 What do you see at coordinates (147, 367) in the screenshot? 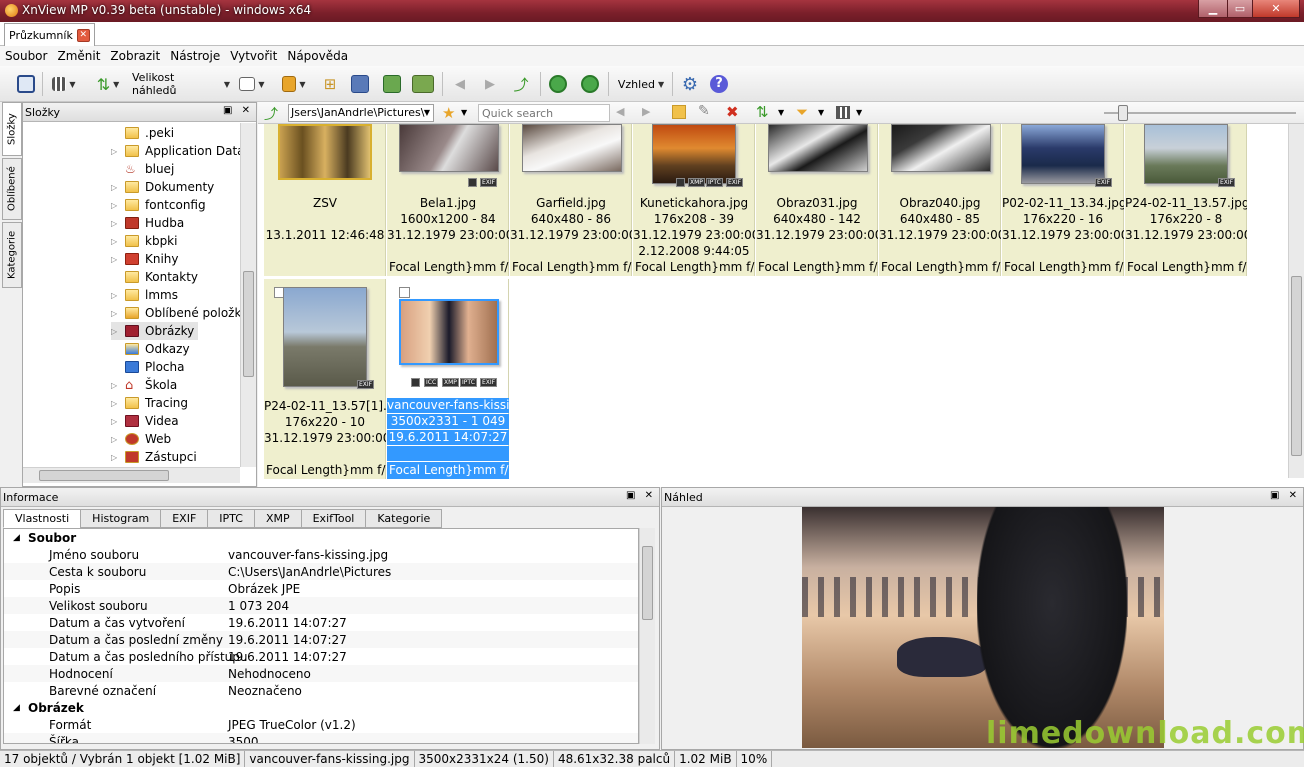
I see `folder-item: Plocha` at bounding box center [147, 367].